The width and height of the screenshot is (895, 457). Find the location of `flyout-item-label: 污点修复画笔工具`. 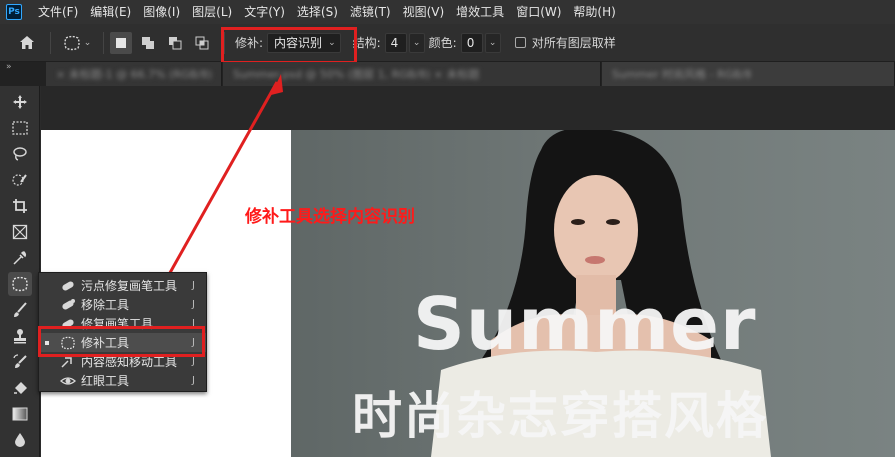

flyout-item-label: 污点修复画笔工具 is located at coordinates (129, 286).